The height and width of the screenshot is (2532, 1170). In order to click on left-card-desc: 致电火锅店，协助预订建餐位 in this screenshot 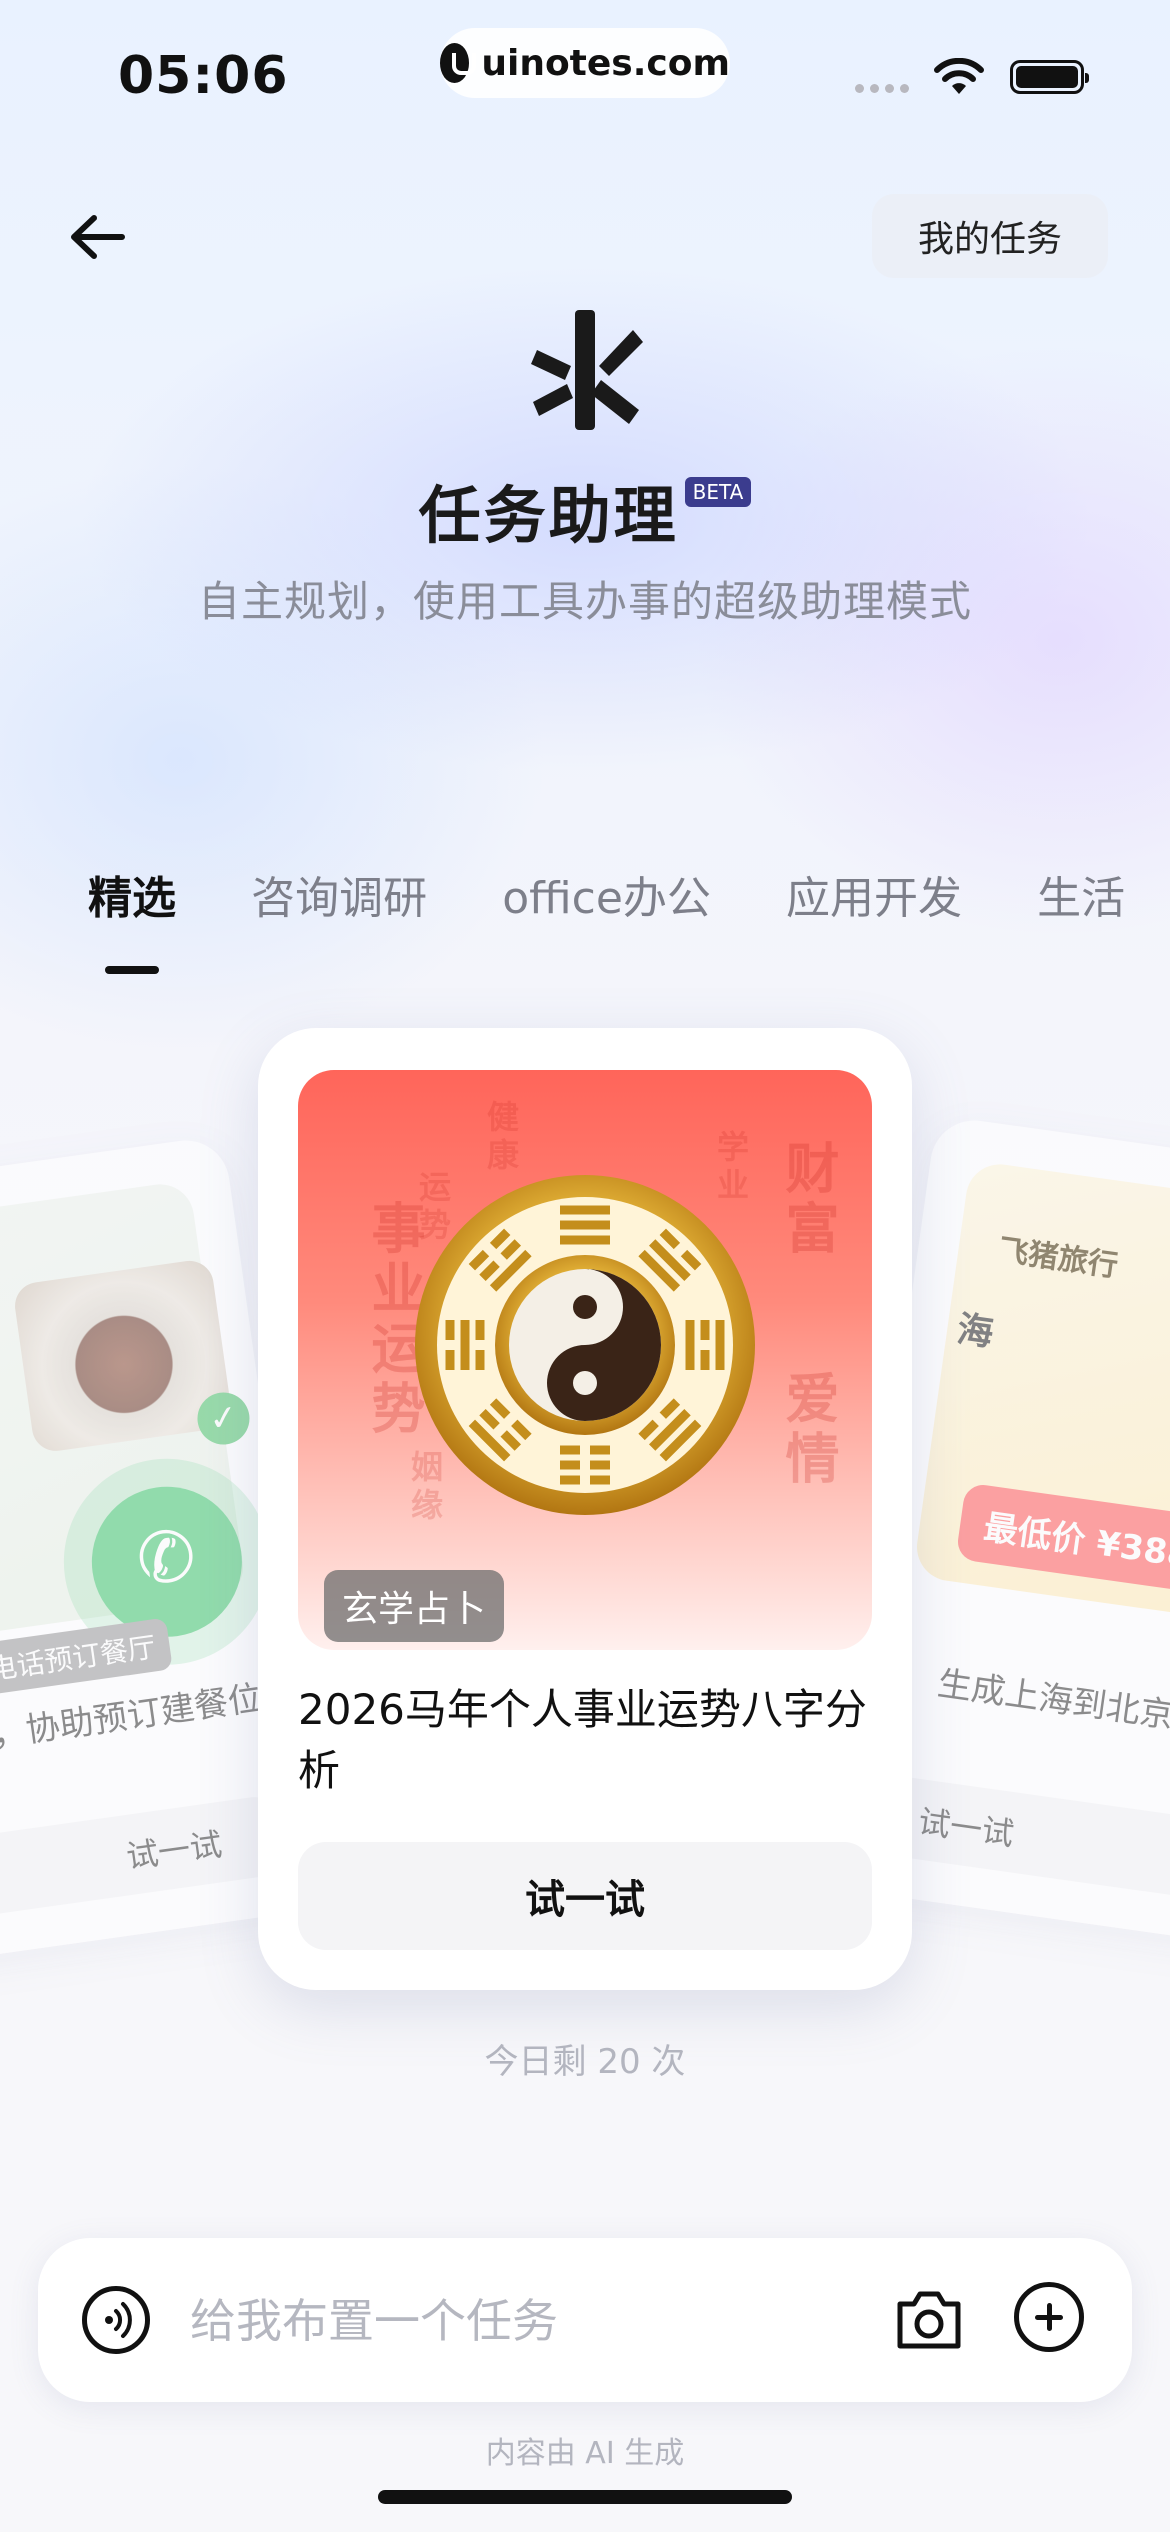, I will do `click(132, 1729)`.